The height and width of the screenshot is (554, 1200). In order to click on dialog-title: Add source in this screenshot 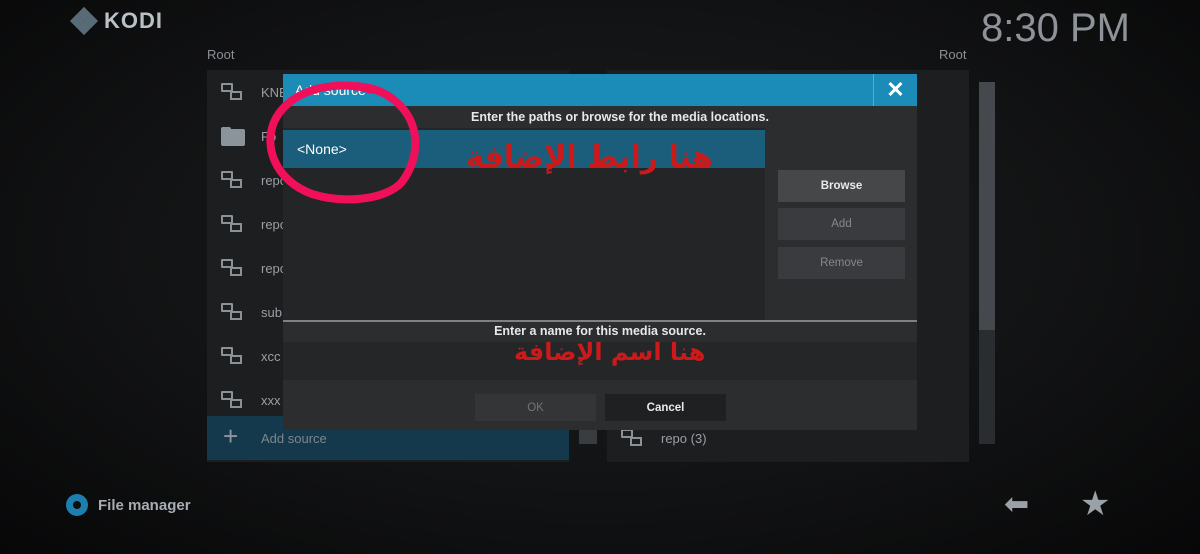, I will do `click(330, 90)`.